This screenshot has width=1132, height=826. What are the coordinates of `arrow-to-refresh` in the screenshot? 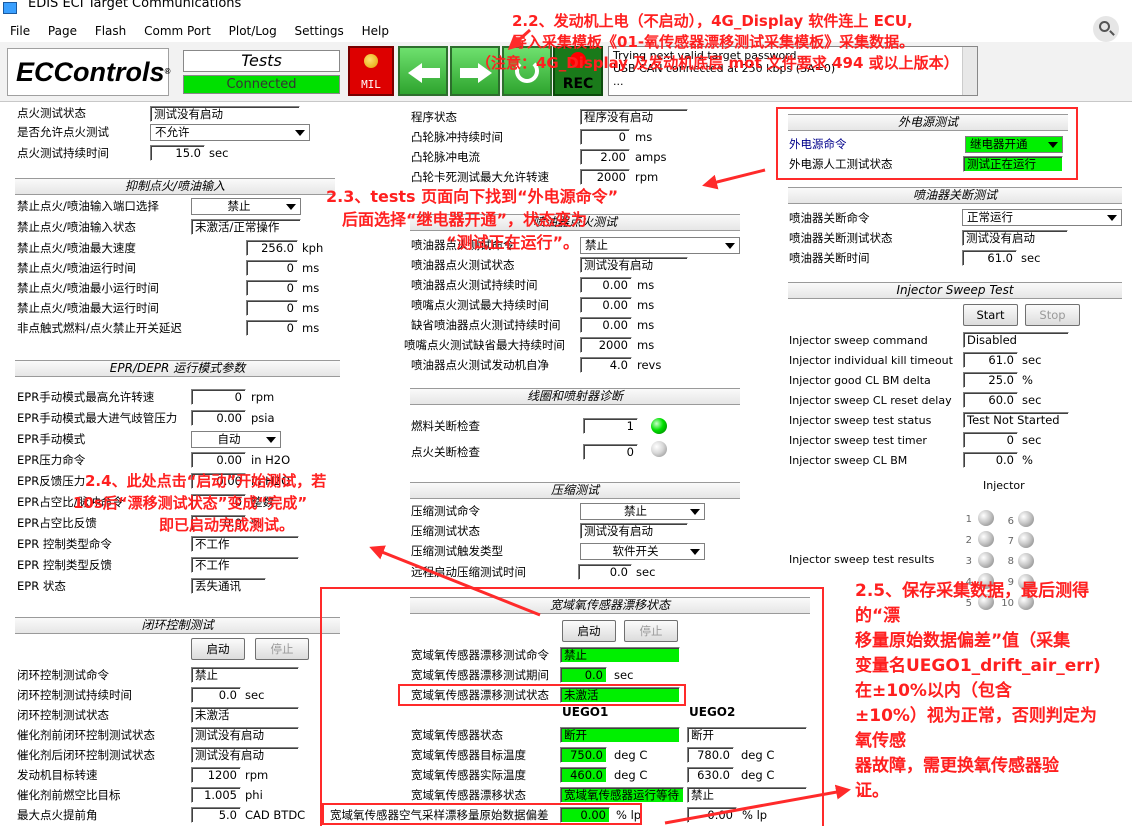 It's located at (519, 39).